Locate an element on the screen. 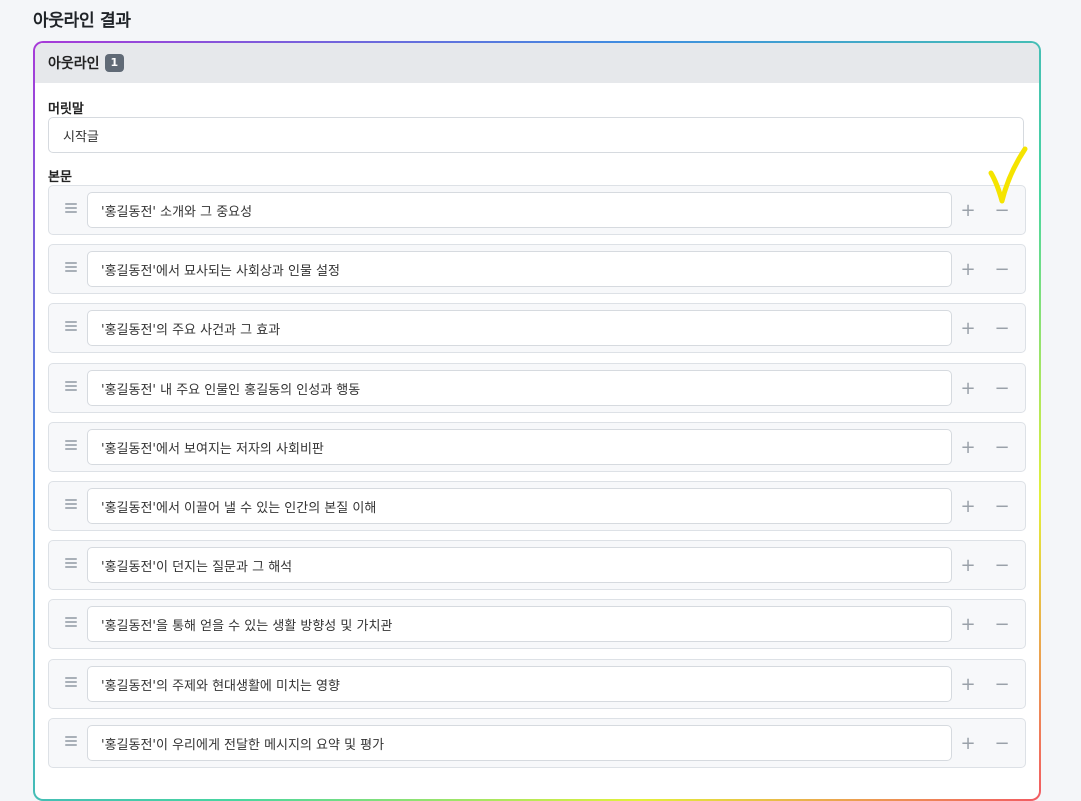 Image resolution: width=1081 pixels, height=801 pixels. outline-item-row: '홍길동전'의 주요 사건과 그 효과 + − is located at coordinates (537, 328).